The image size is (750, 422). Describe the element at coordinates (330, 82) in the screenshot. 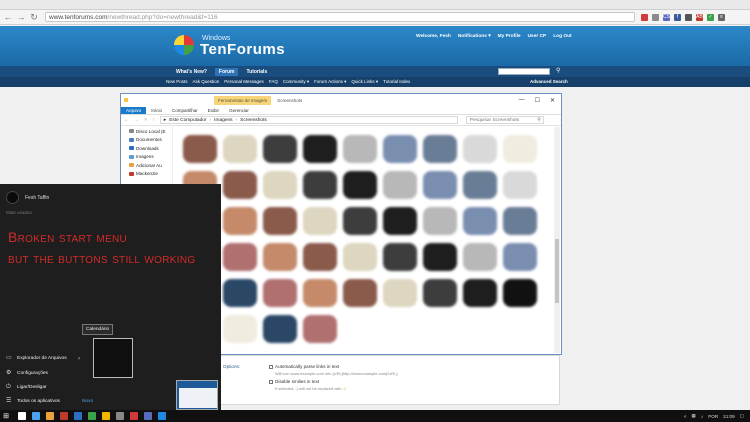

I see `subnav-link: Forum Actions ▾` at that location.